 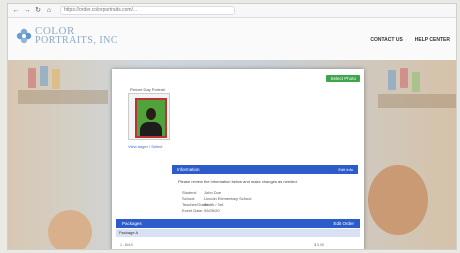 I want to click on portrait-image, so click(x=151, y=118).